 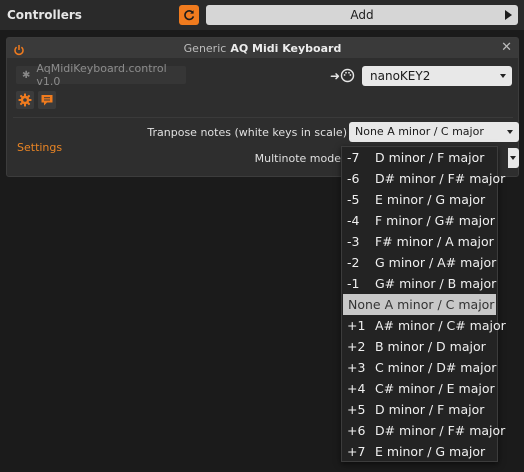 What do you see at coordinates (434, 388) in the screenshot?
I see `option-label: C# minor / E major` at bounding box center [434, 388].